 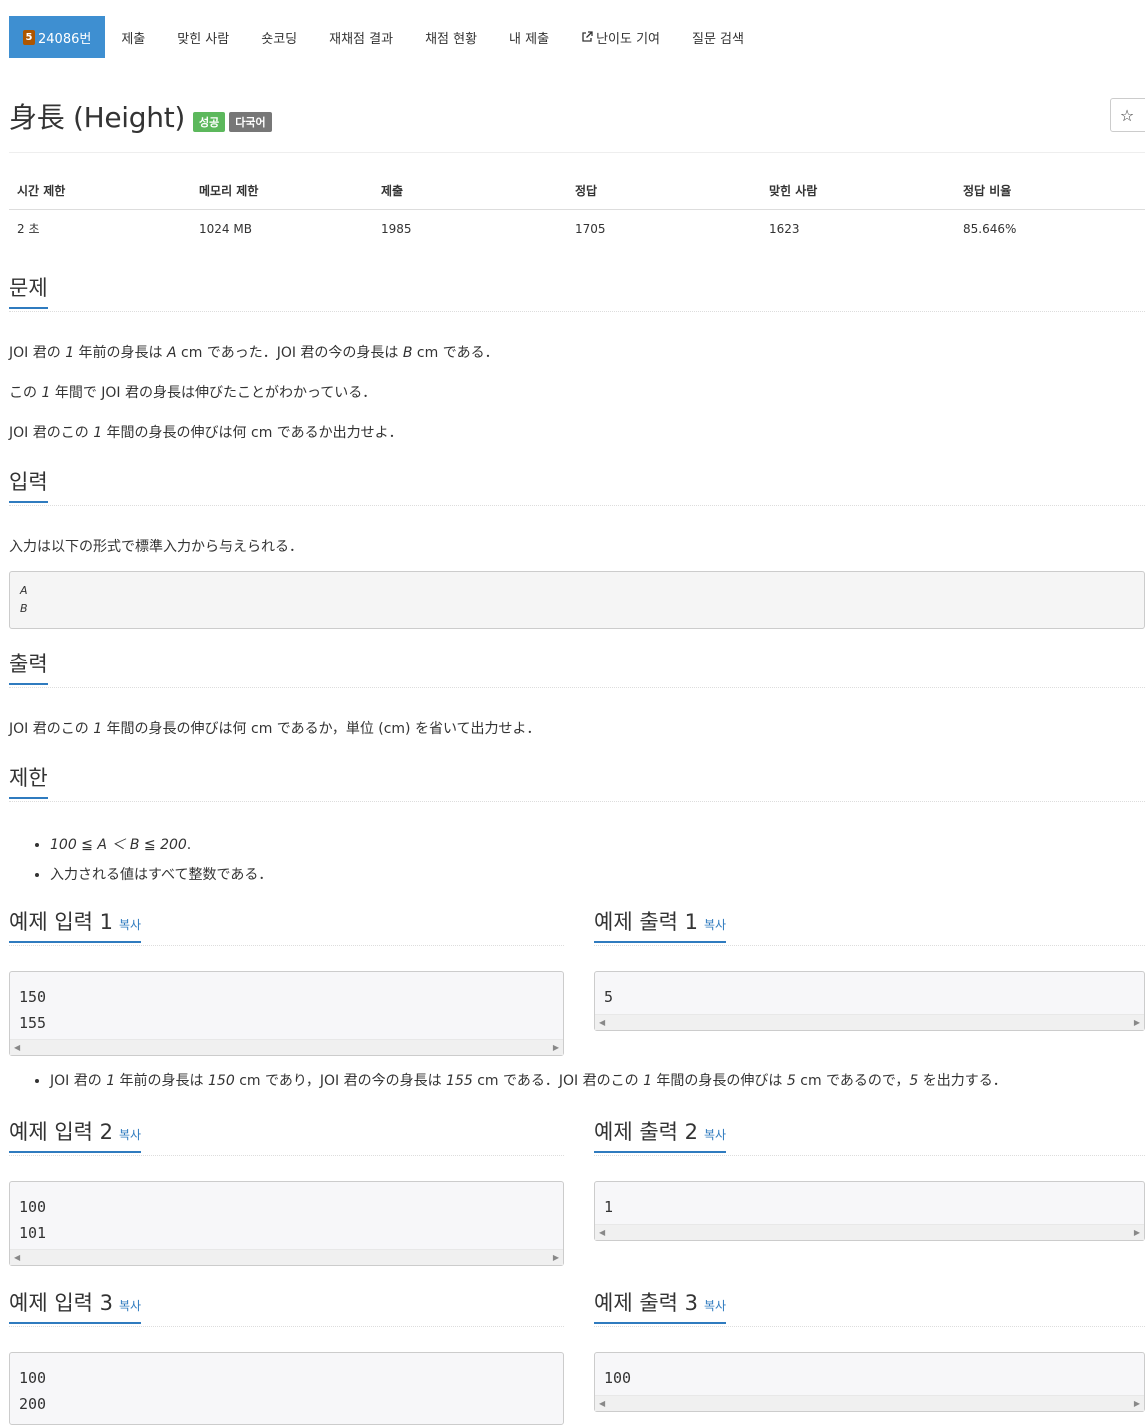 I want to click on stats-header: 정답, so click(x=664, y=191).